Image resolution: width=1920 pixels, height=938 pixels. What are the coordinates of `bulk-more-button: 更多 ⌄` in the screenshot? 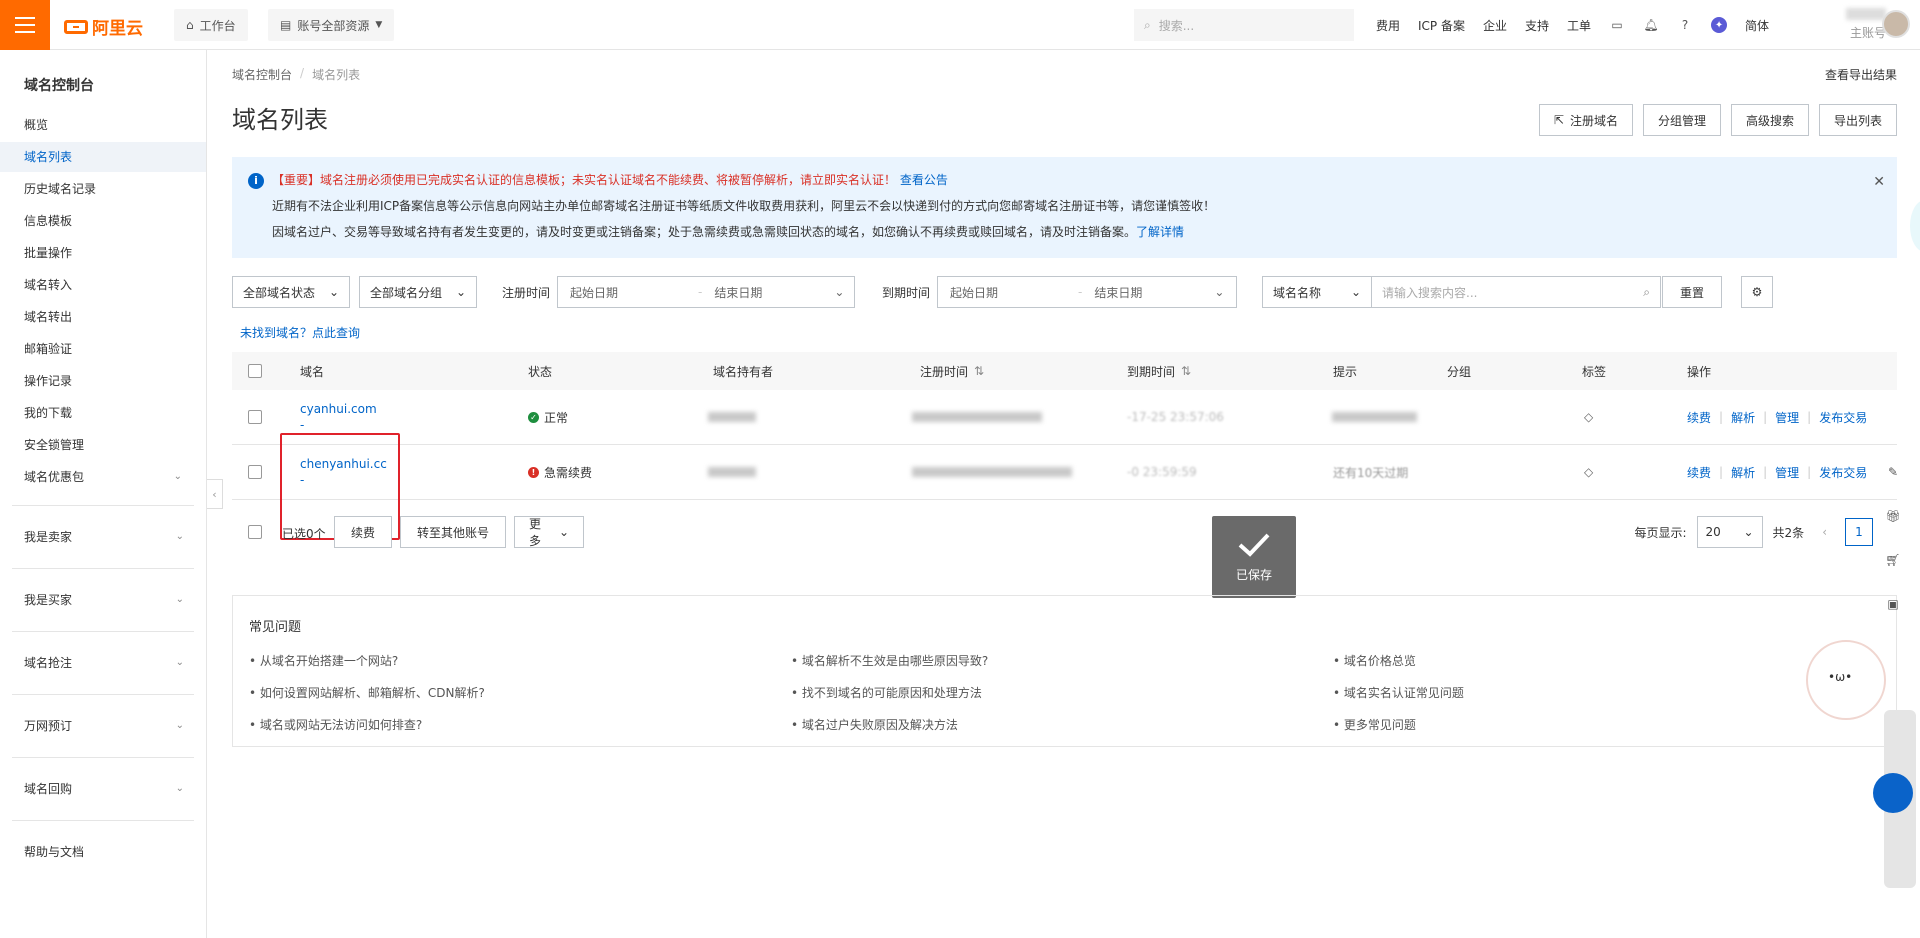 It's located at (549, 532).